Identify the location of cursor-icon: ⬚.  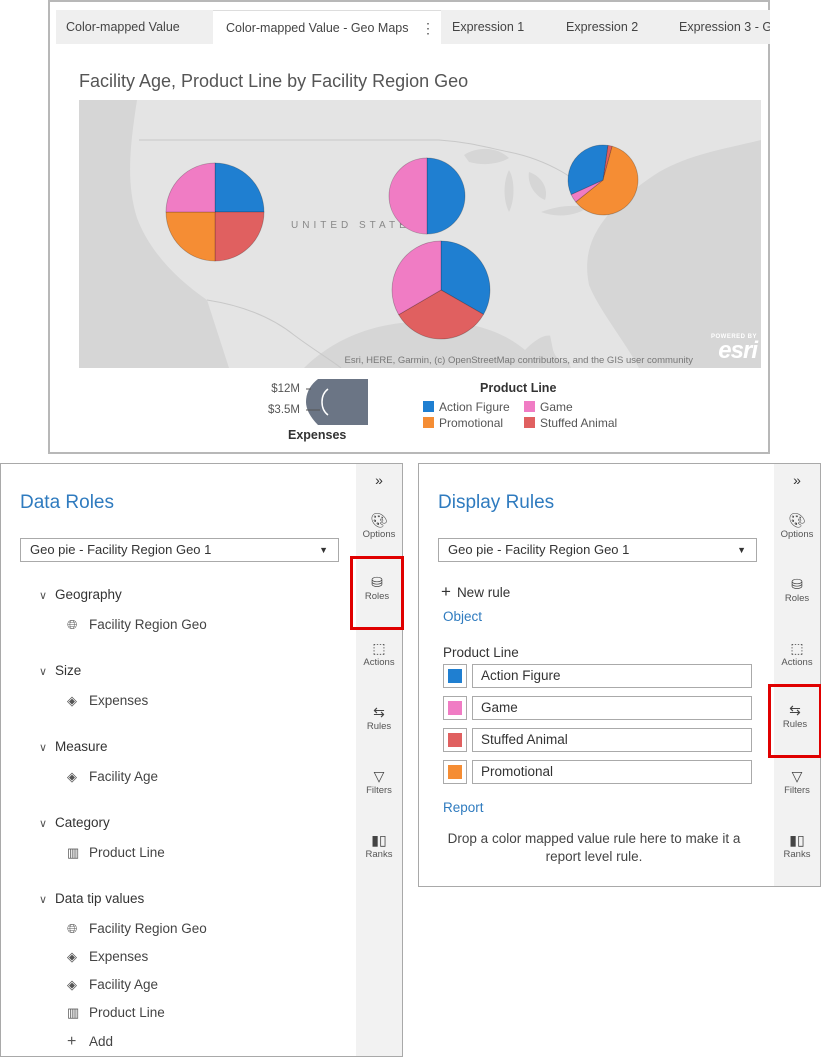
(797, 648).